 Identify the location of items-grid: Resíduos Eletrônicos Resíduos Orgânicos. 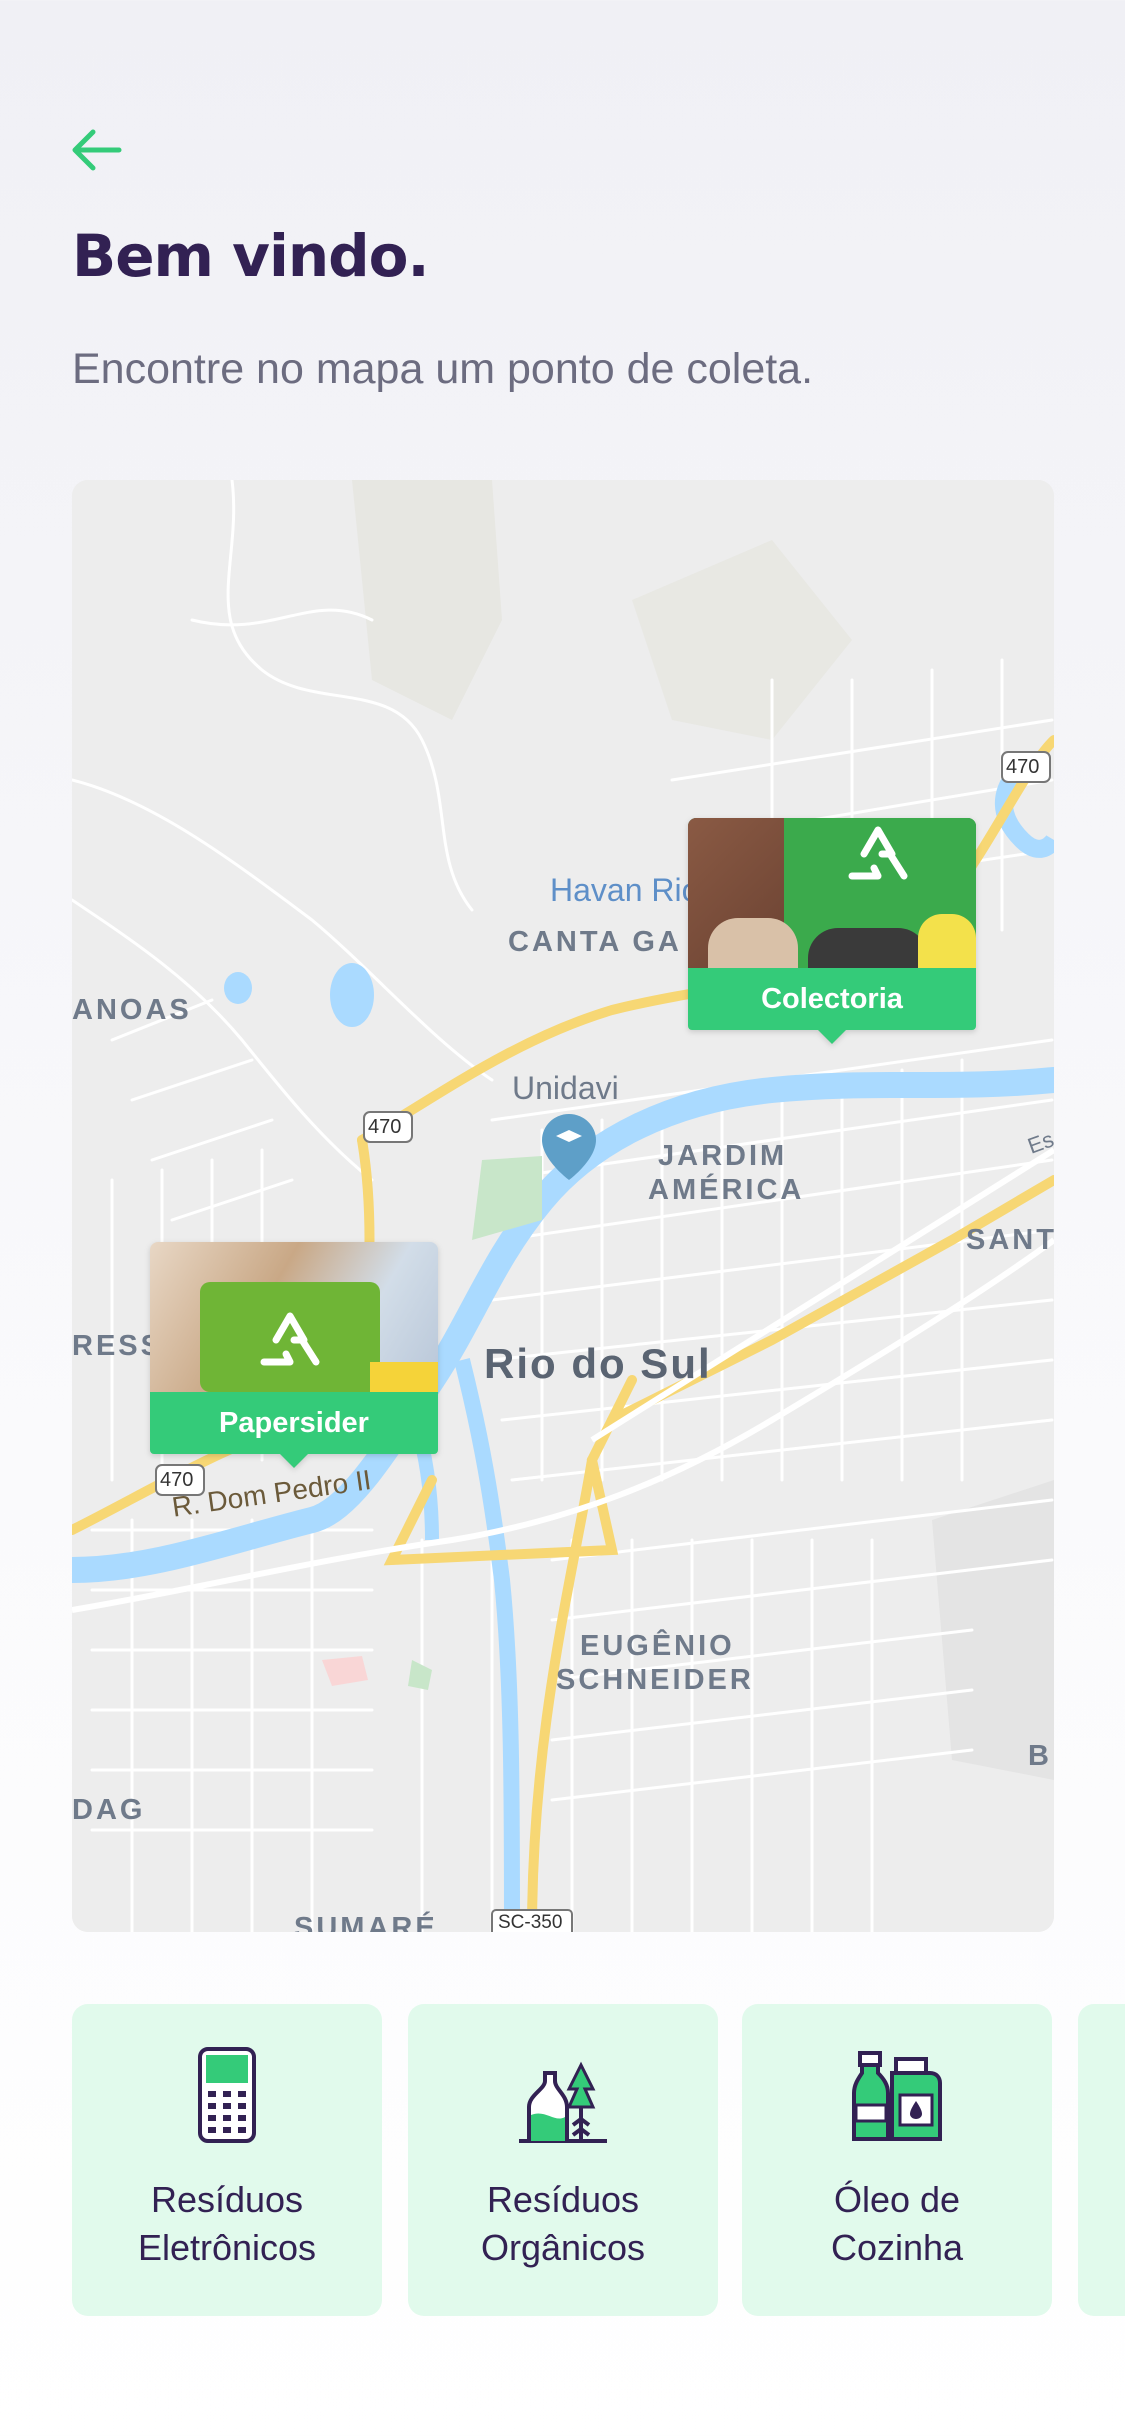
(598, 2160).